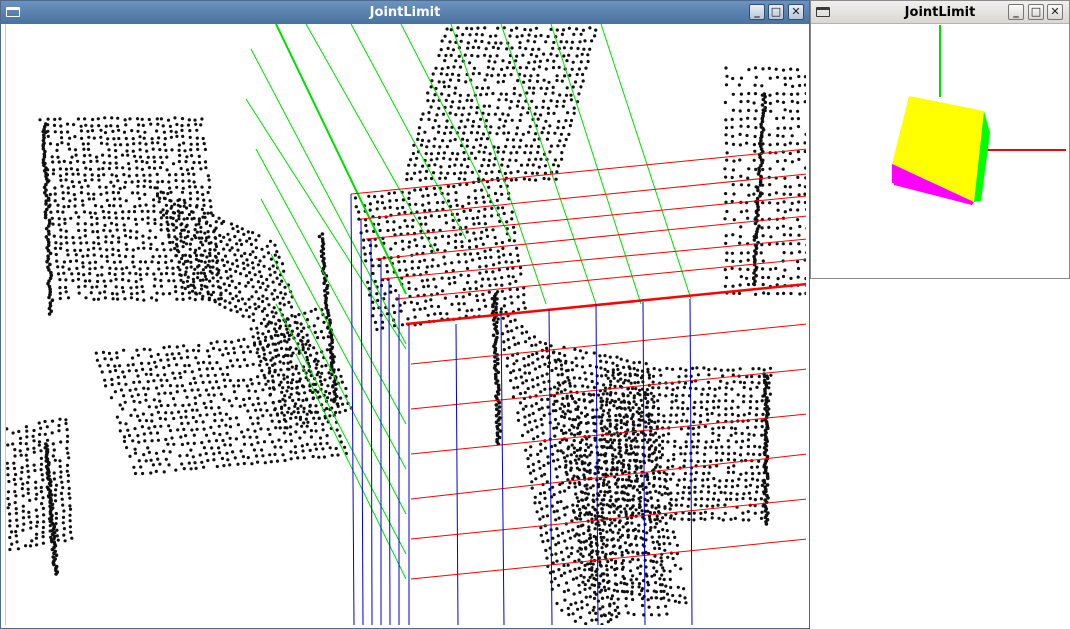 The image size is (1070, 629). Describe the element at coordinates (757, 12) in the screenshot. I see `minimize-button: _` at that location.